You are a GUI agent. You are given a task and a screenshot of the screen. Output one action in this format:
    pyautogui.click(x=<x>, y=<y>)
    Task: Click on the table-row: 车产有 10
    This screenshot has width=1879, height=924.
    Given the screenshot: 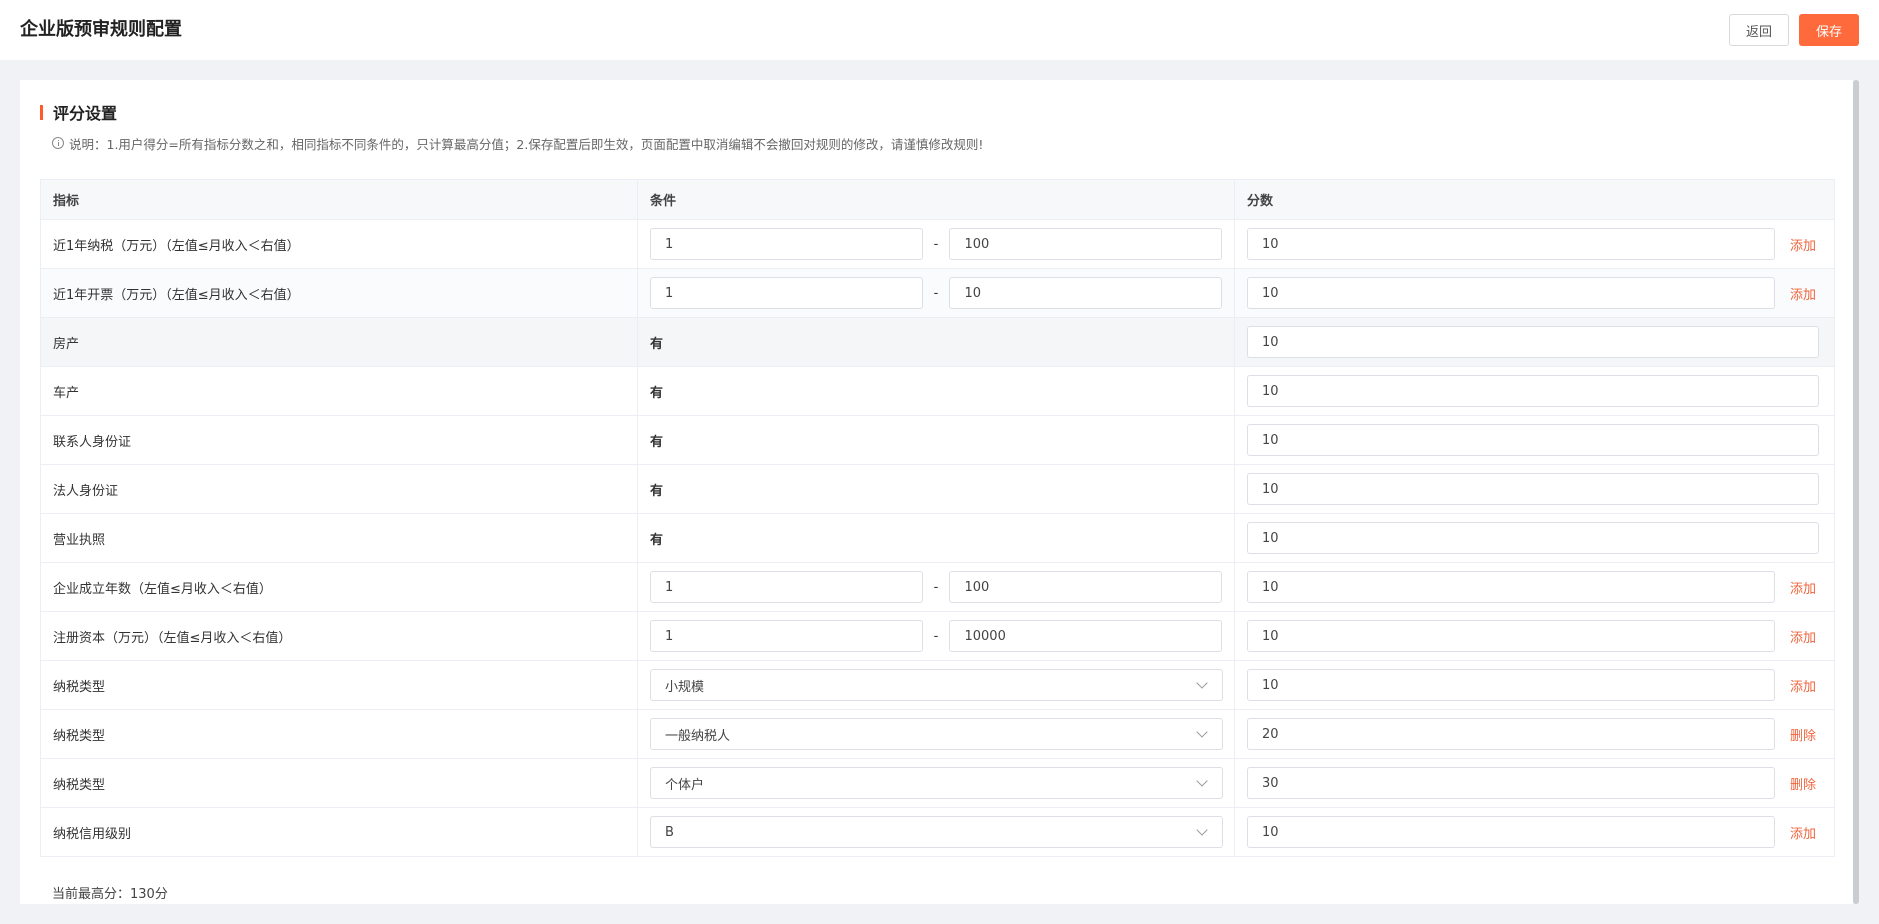 What is the action you would take?
    pyautogui.click(x=937, y=391)
    